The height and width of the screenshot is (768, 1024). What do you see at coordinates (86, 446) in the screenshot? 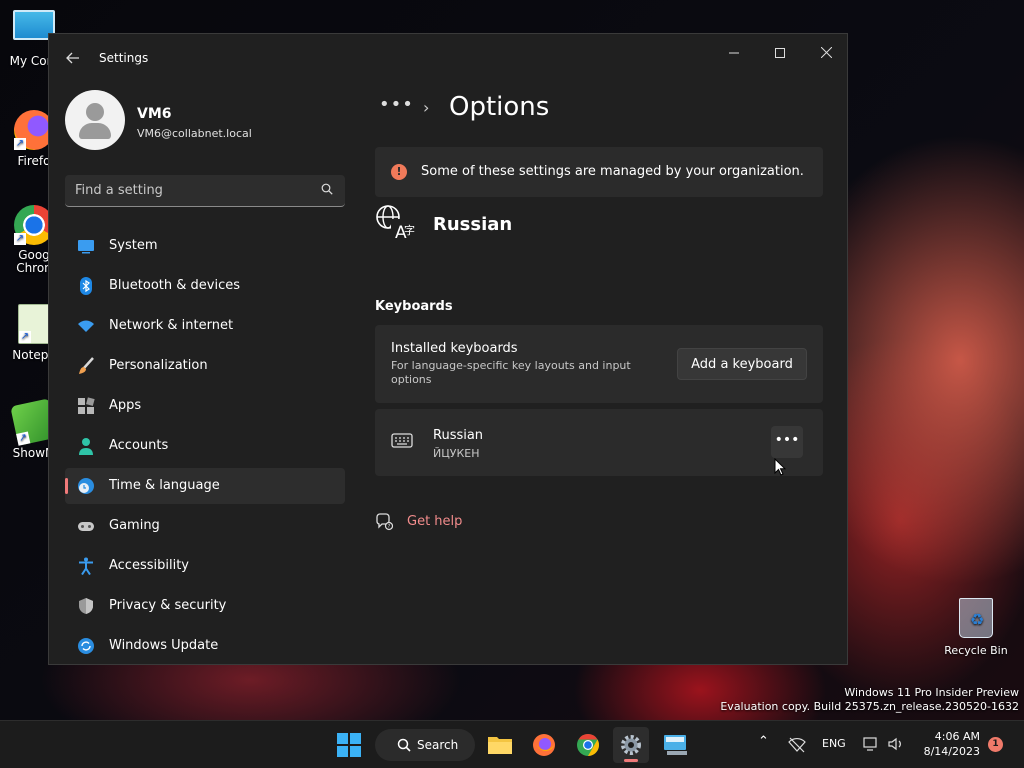
I see `person-icon` at bounding box center [86, 446].